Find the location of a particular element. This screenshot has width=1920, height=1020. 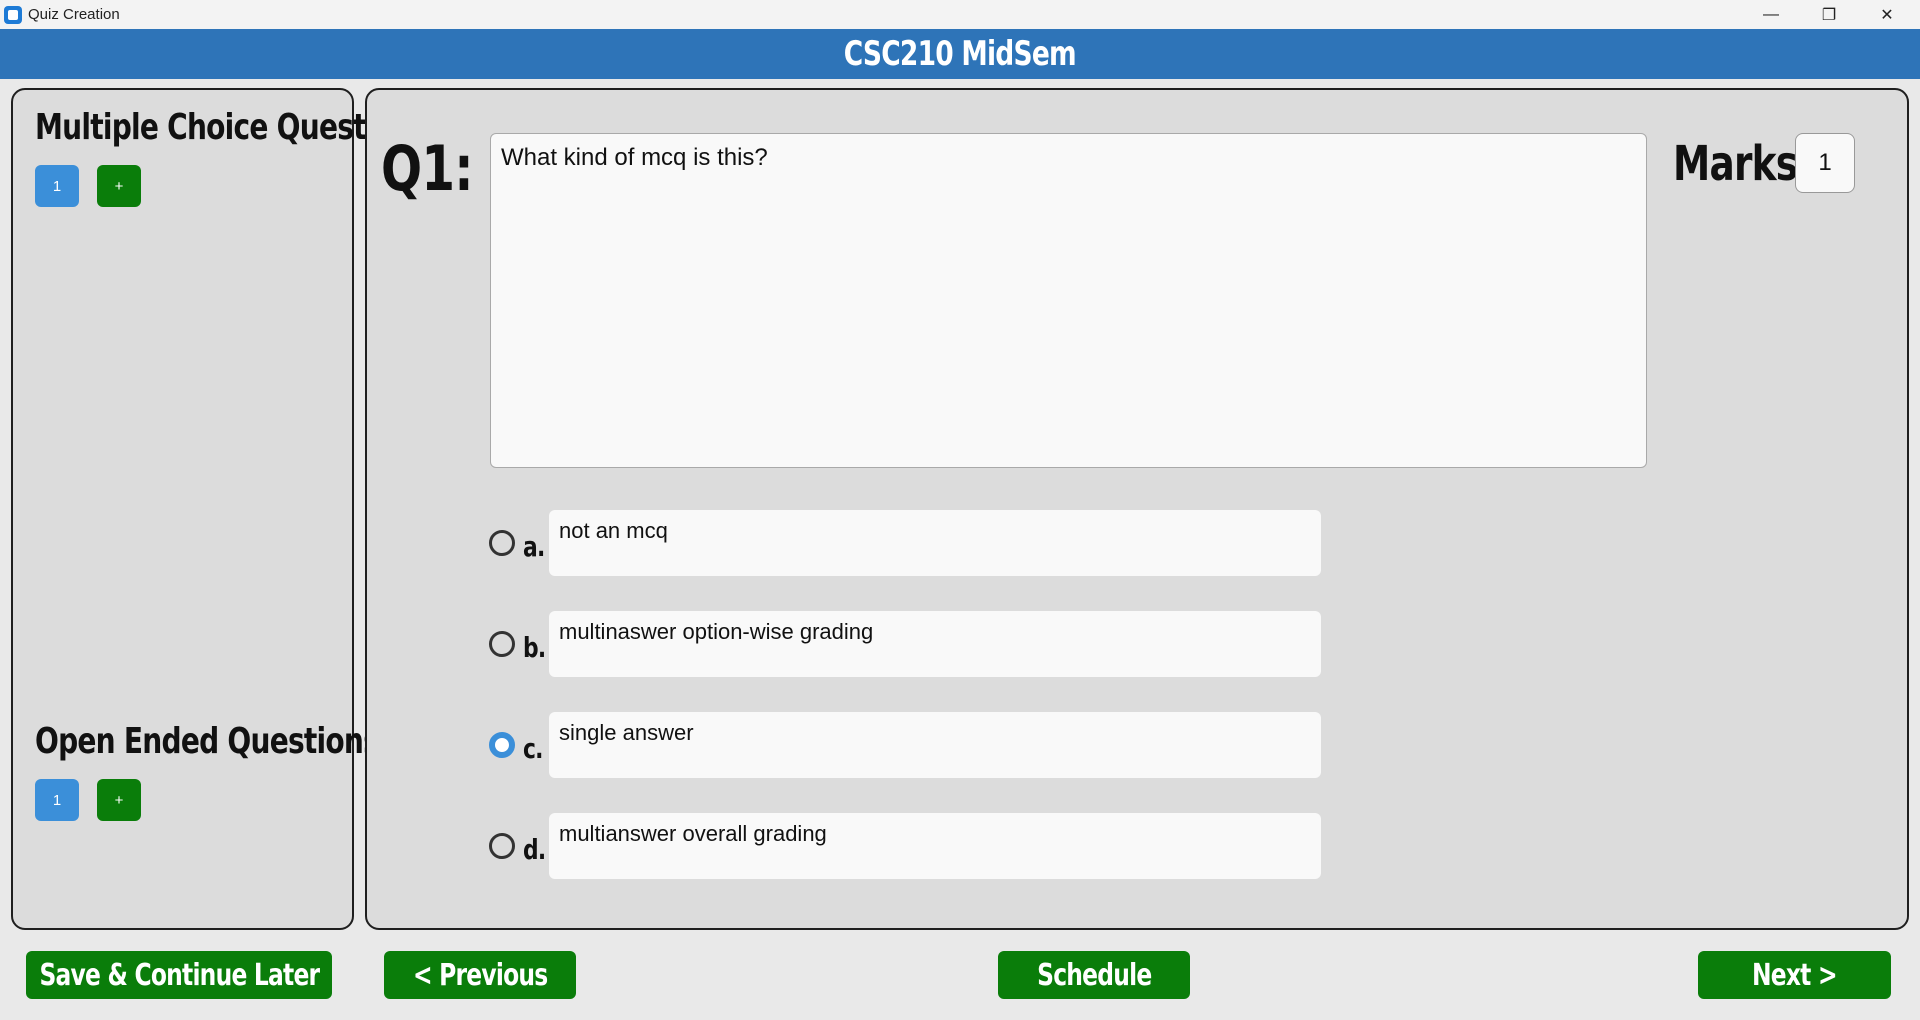

question-number-label: Q1: is located at coordinates (427, 168).